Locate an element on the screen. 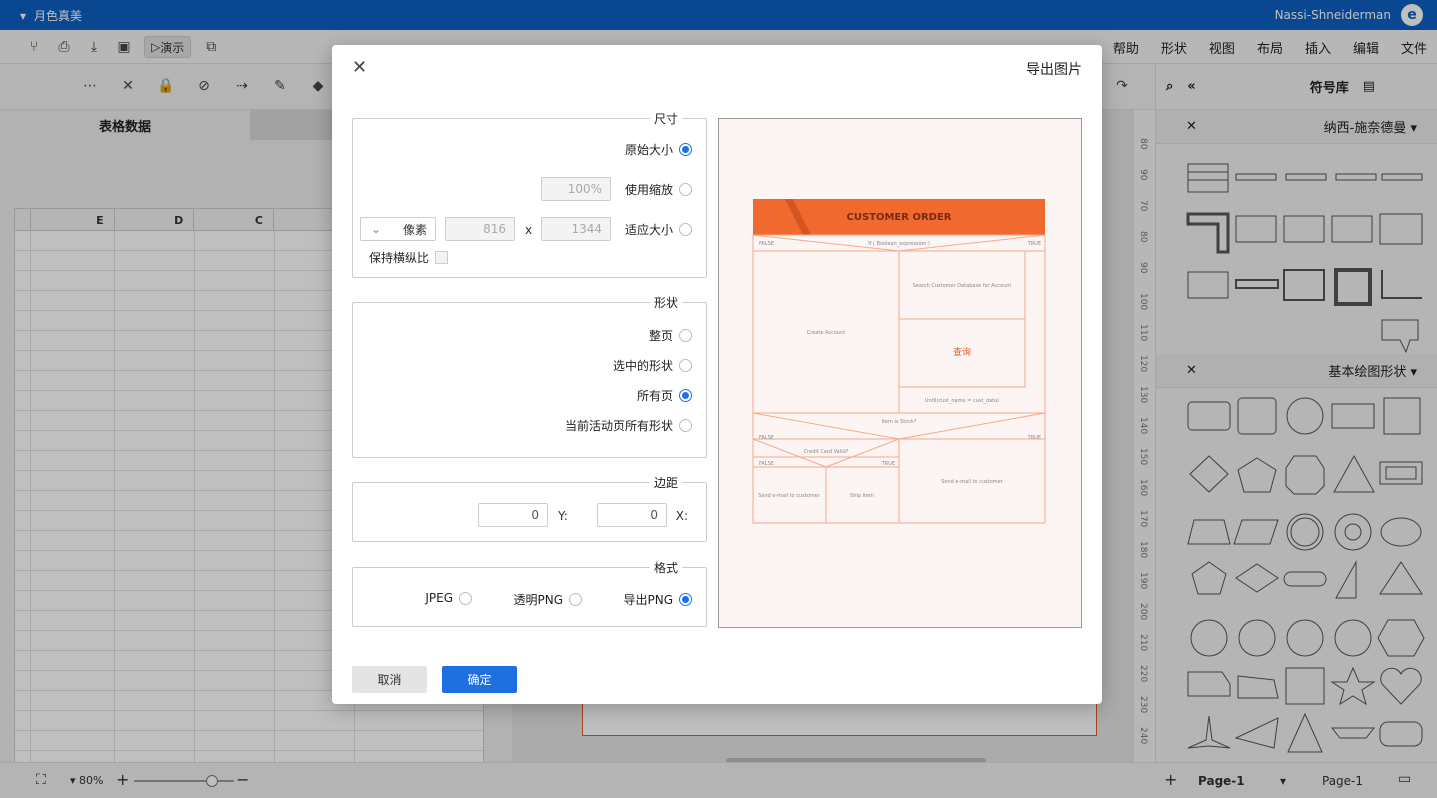 The width and height of the screenshot is (1437, 798). format-option-label: 透明PNG is located at coordinates (538, 600).